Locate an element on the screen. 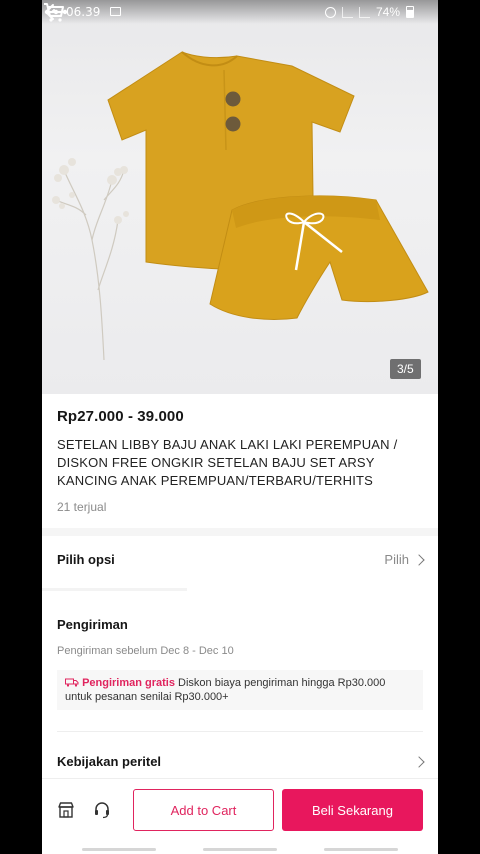 The image size is (480, 854). select-option-row: Pilih opsi Pilih is located at coordinates (241, 559).